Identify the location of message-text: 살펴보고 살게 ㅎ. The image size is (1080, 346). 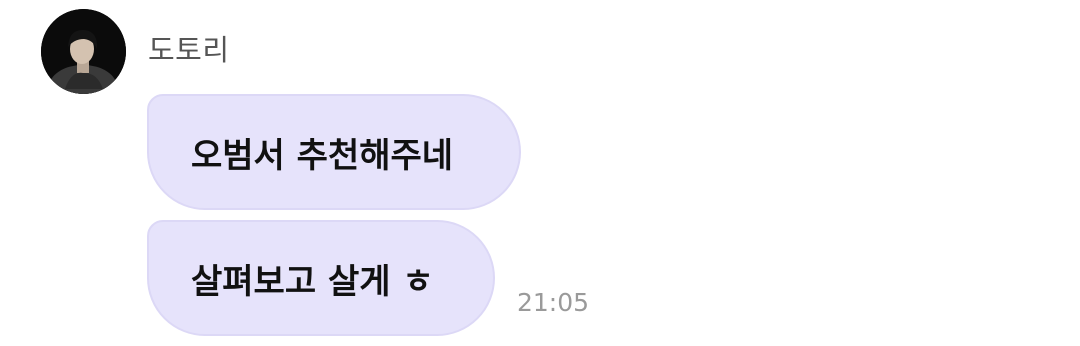
(312, 281).